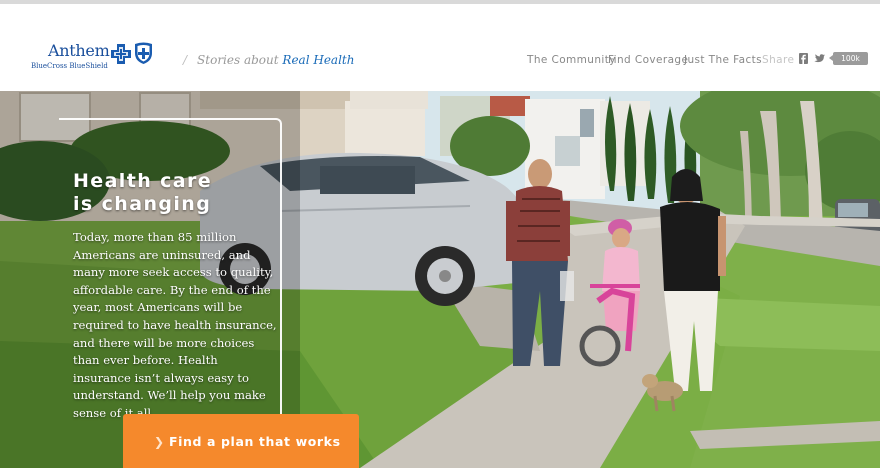 This screenshot has width=880, height=468. I want to click on twitter-icon, so click(819, 59).